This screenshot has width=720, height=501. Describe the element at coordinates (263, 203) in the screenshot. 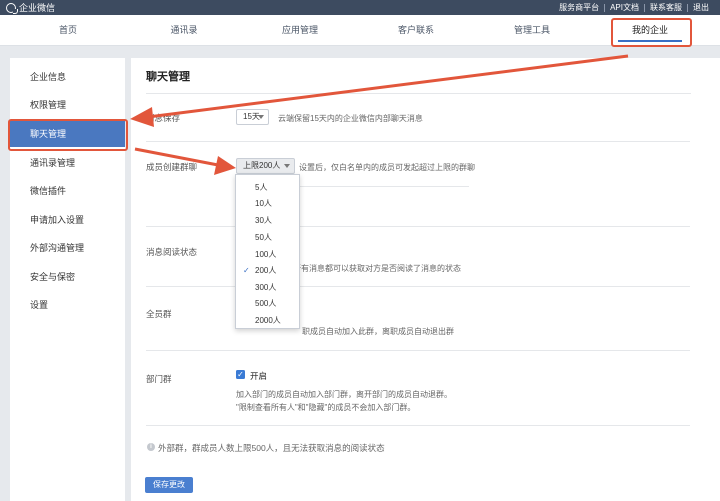

I see `option-label: 10人` at that location.